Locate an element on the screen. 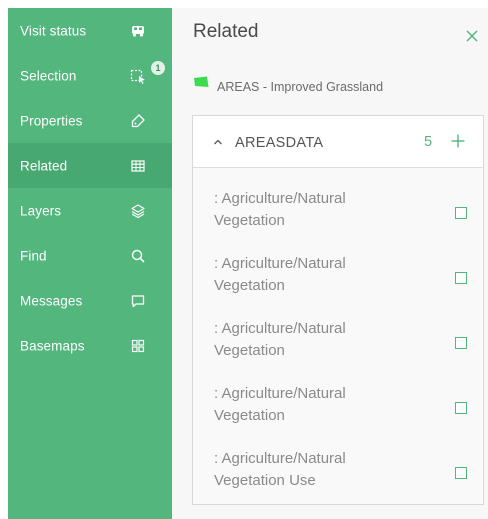  panel-title: Related is located at coordinates (226, 31).